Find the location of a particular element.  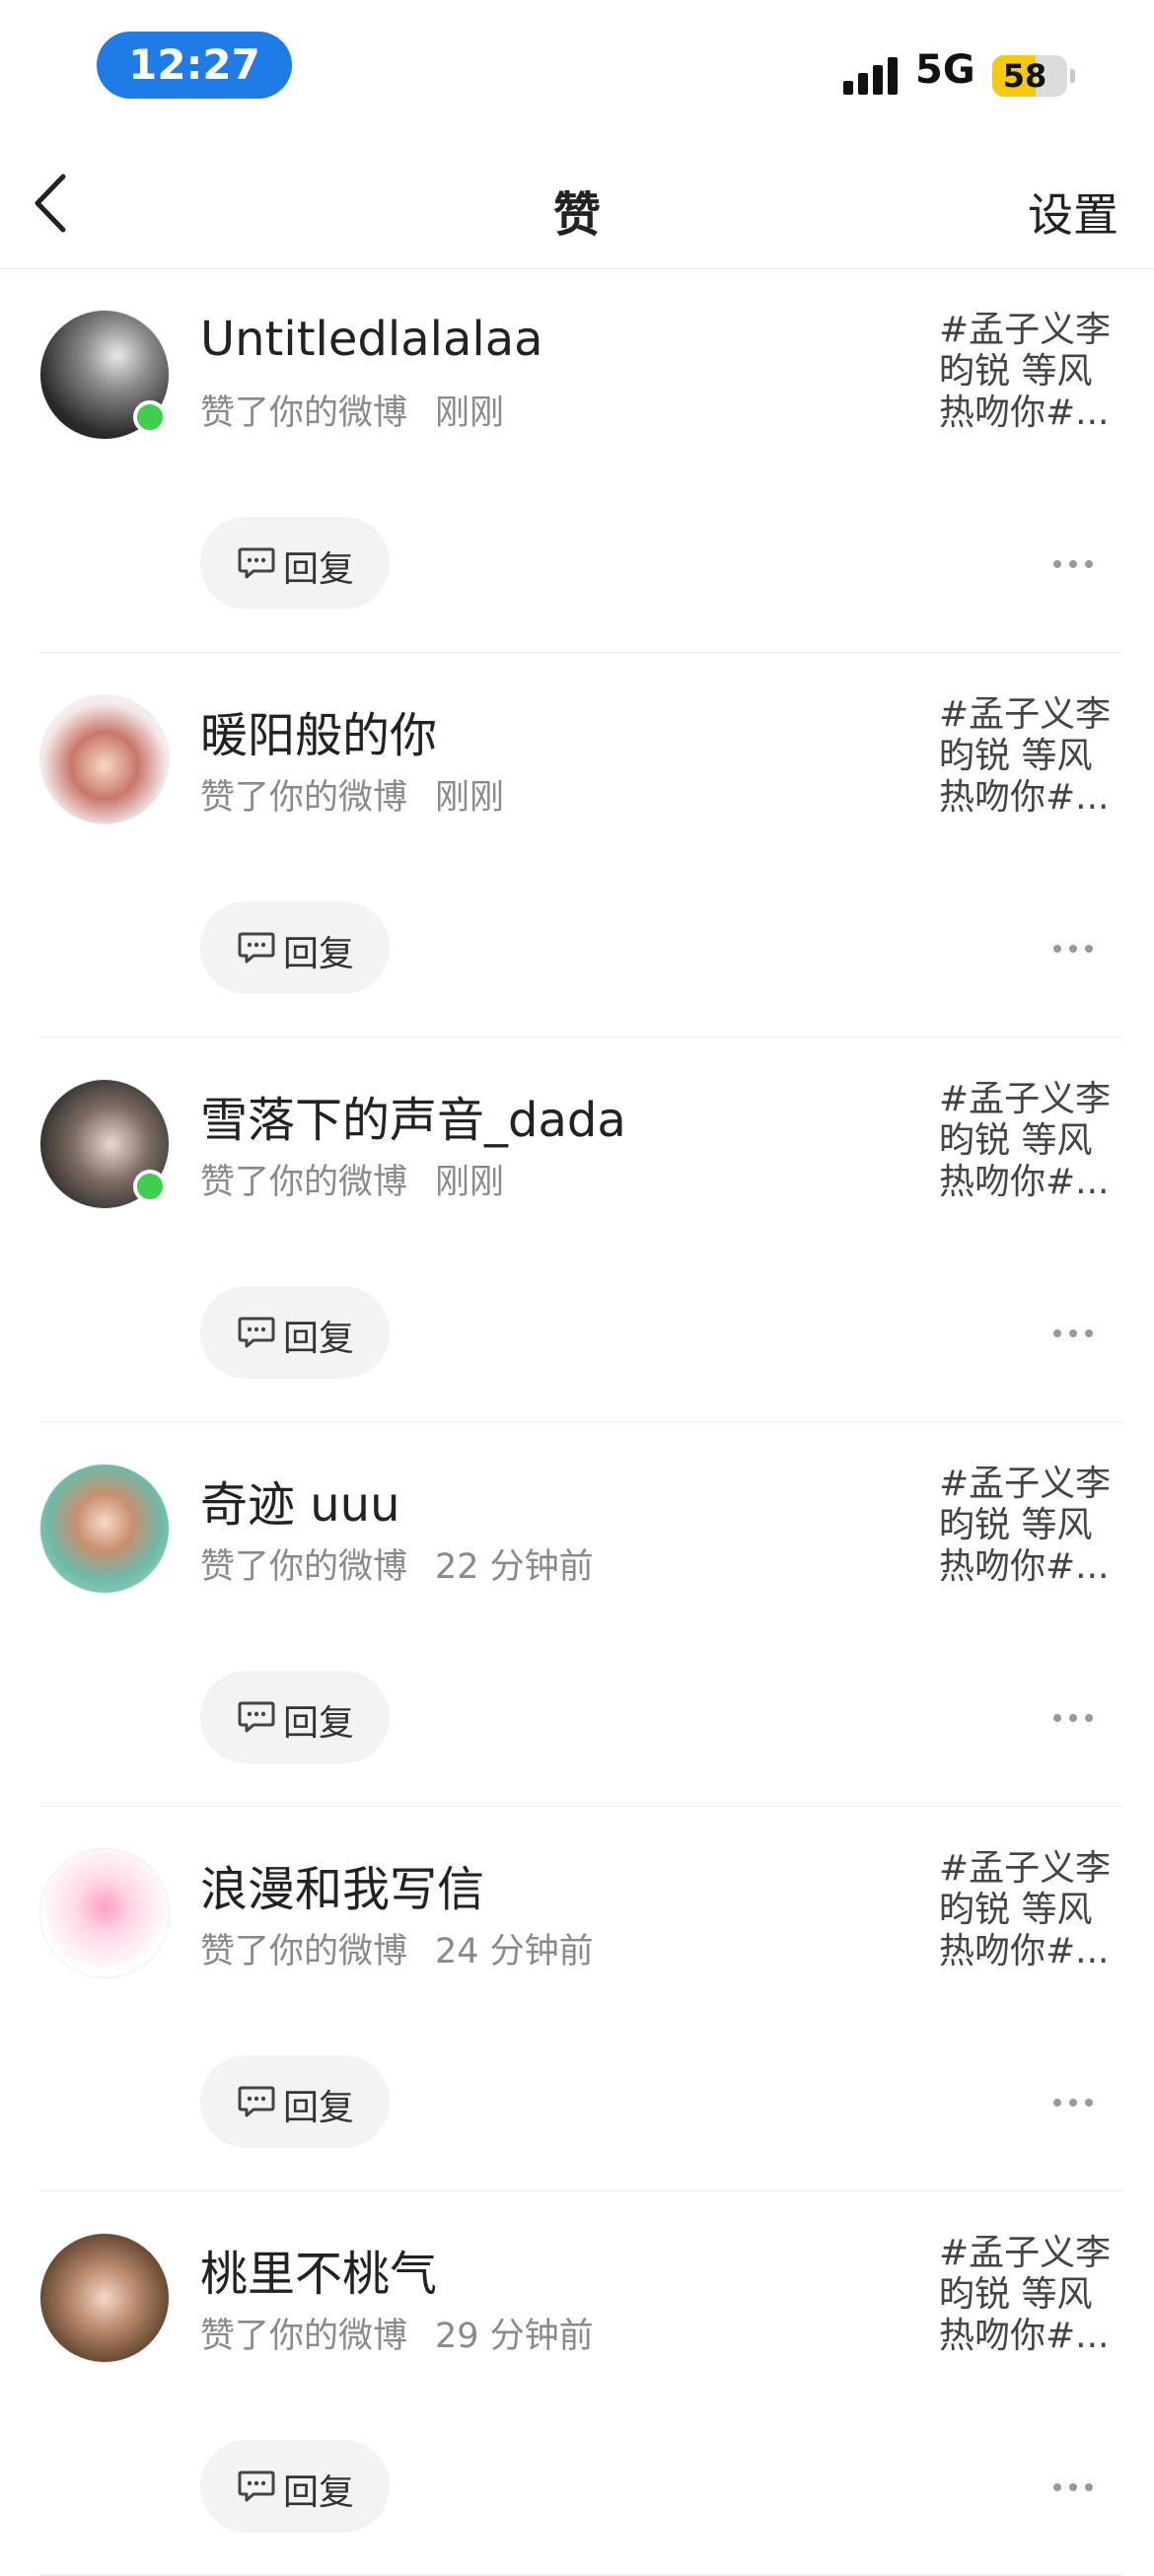

like-time: 29 分钟前 is located at coordinates (515, 2336).